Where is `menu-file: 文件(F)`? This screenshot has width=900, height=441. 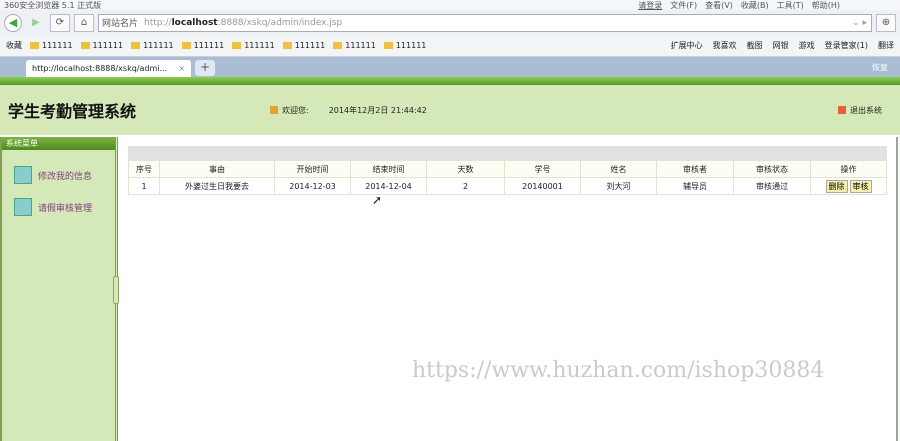
menu-file: 文件(F) is located at coordinates (683, 5).